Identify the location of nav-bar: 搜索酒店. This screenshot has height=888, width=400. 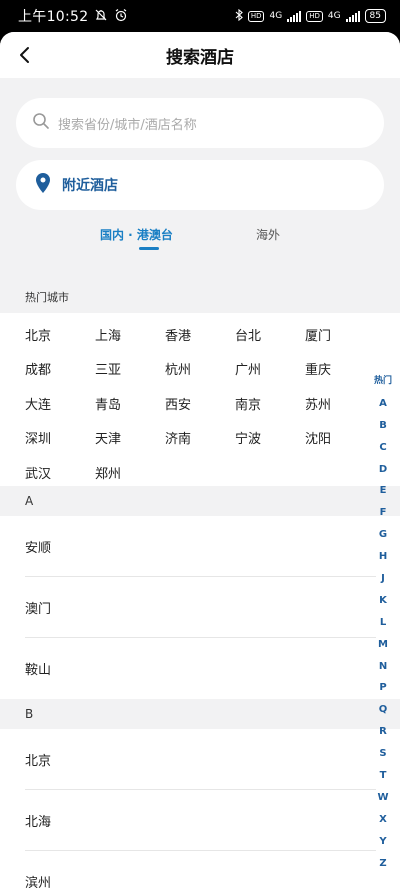
(200, 55).